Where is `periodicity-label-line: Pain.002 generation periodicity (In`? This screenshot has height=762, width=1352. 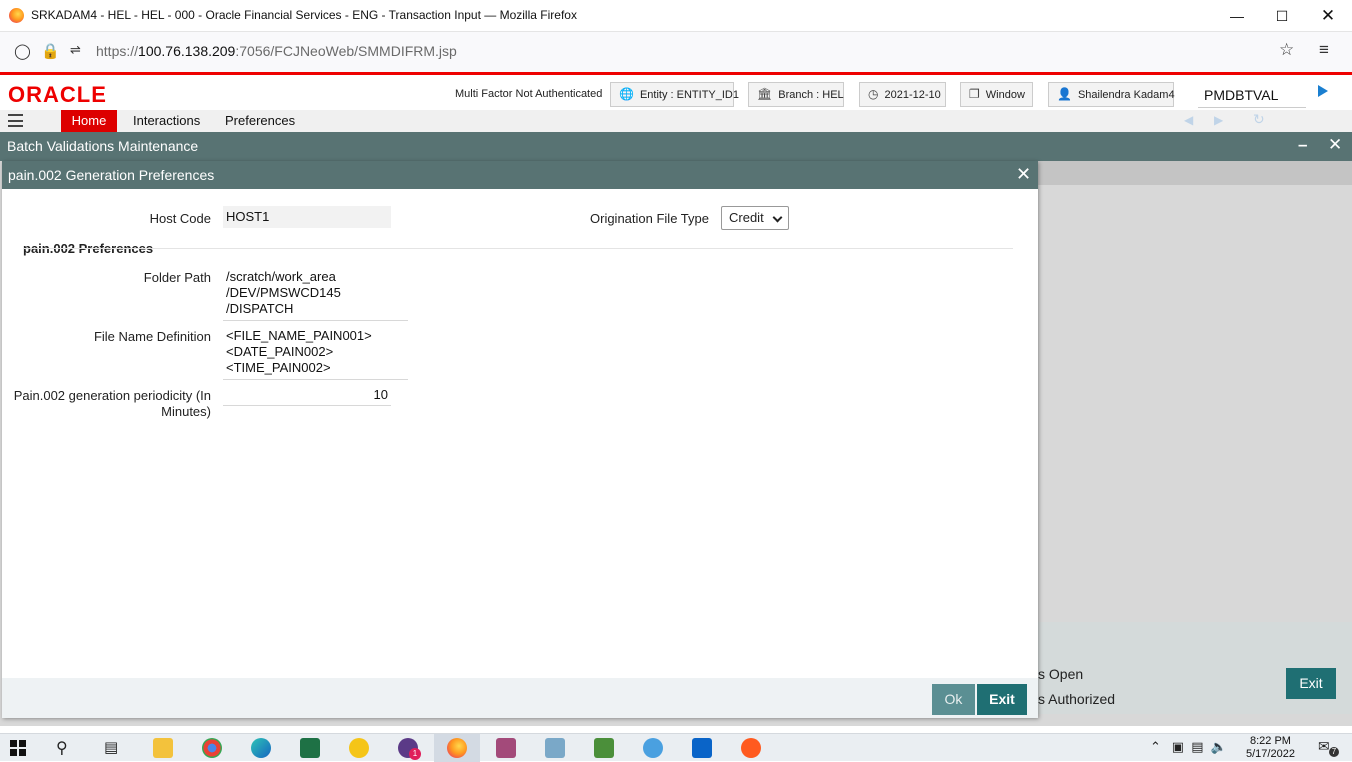 periodicity-label-line: Pain.002 generation periodicity (In is located at coordinates (112, 395).